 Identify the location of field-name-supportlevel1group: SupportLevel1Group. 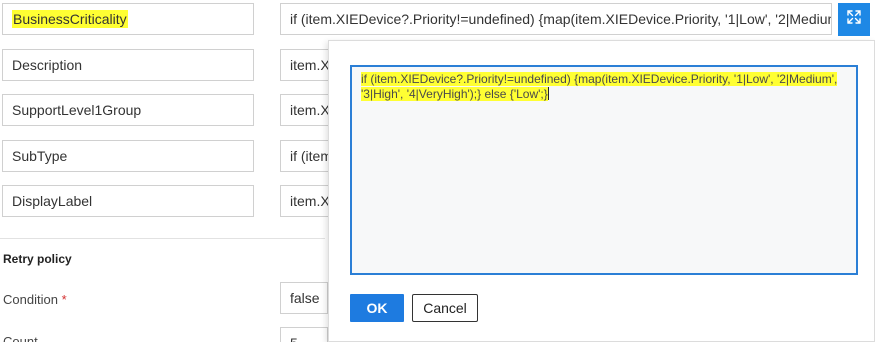
(128, 110).